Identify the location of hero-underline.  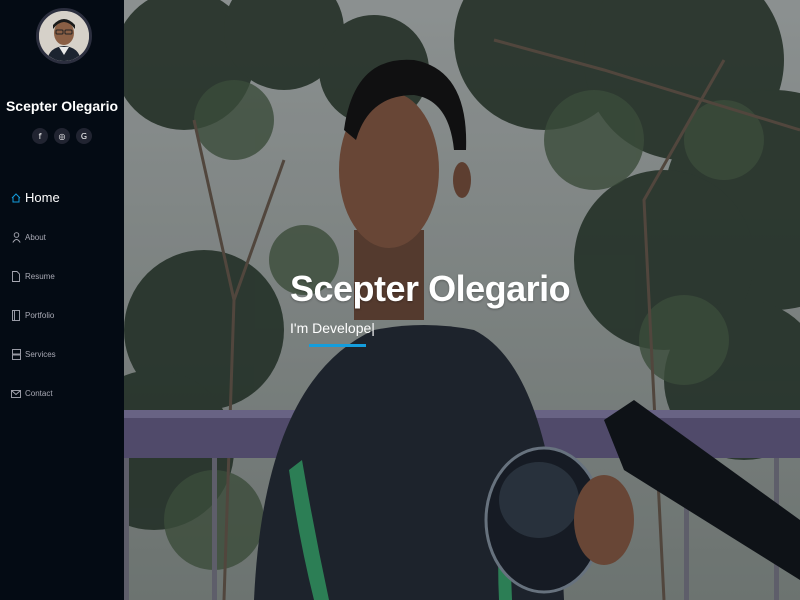
(337, 345).